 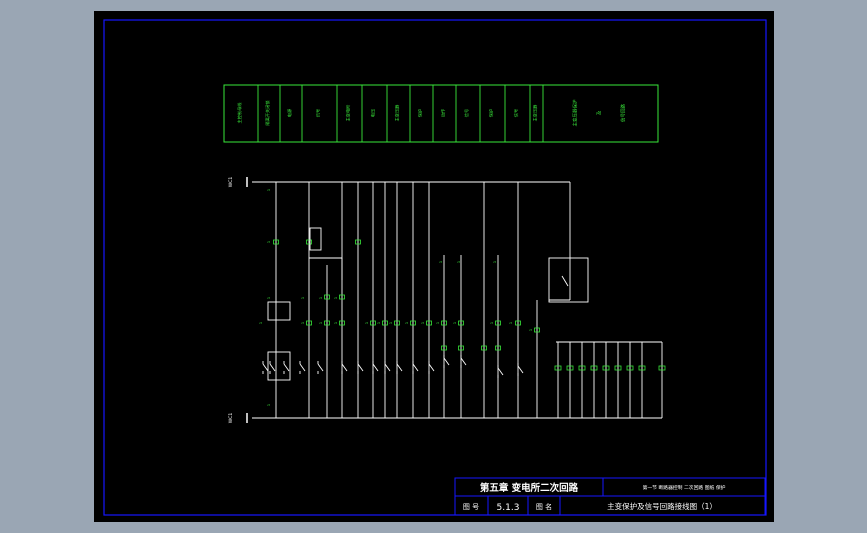 I want to click on drawing-no: 5.1.3, so click(x=508, y=508).